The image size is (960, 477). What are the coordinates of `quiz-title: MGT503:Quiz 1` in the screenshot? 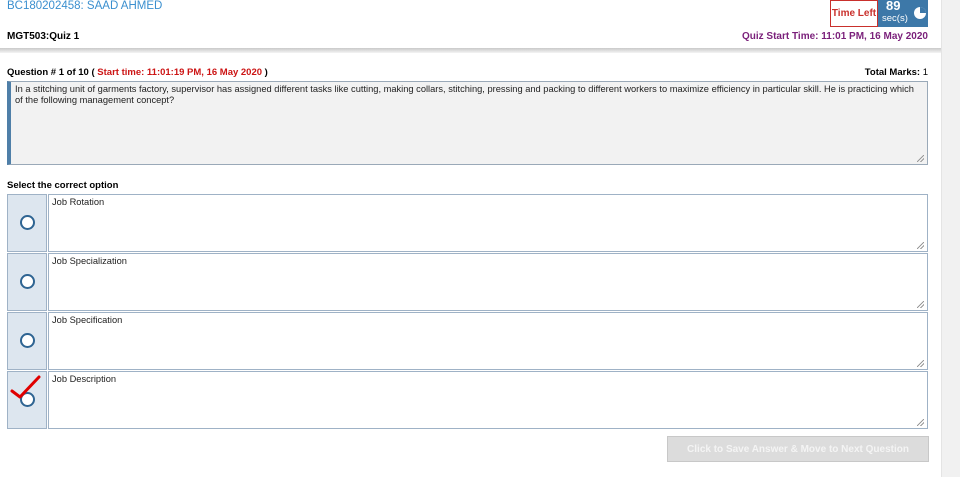 It's located at (43, 36).